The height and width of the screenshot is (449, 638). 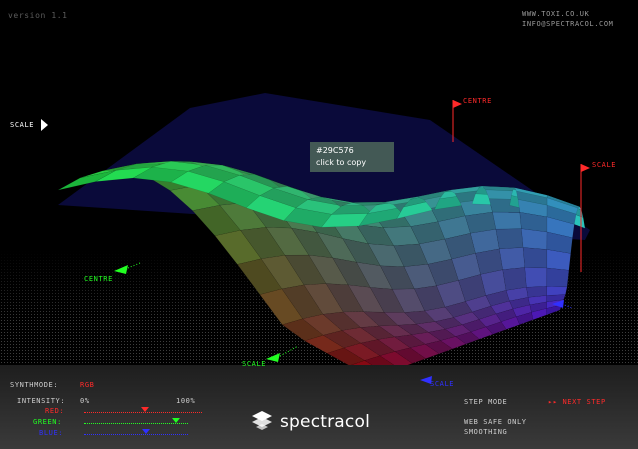 I want to click on scale-label-right: SCALE, so click(x=604, y=165).